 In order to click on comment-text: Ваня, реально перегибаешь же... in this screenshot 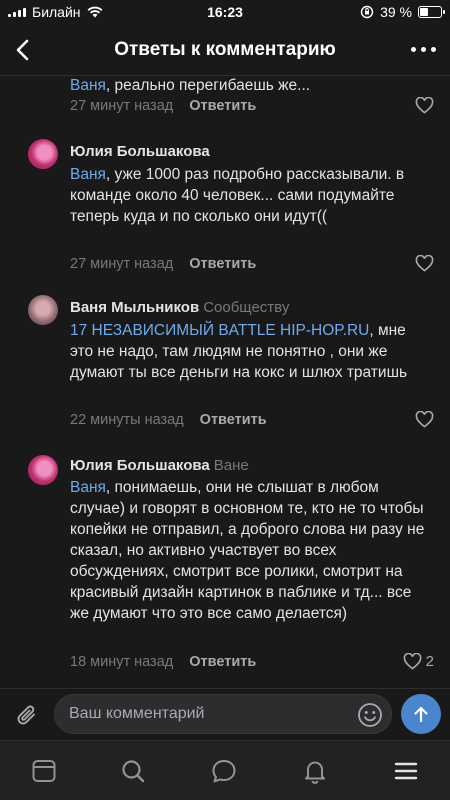, I will do `click(190, 85)`.